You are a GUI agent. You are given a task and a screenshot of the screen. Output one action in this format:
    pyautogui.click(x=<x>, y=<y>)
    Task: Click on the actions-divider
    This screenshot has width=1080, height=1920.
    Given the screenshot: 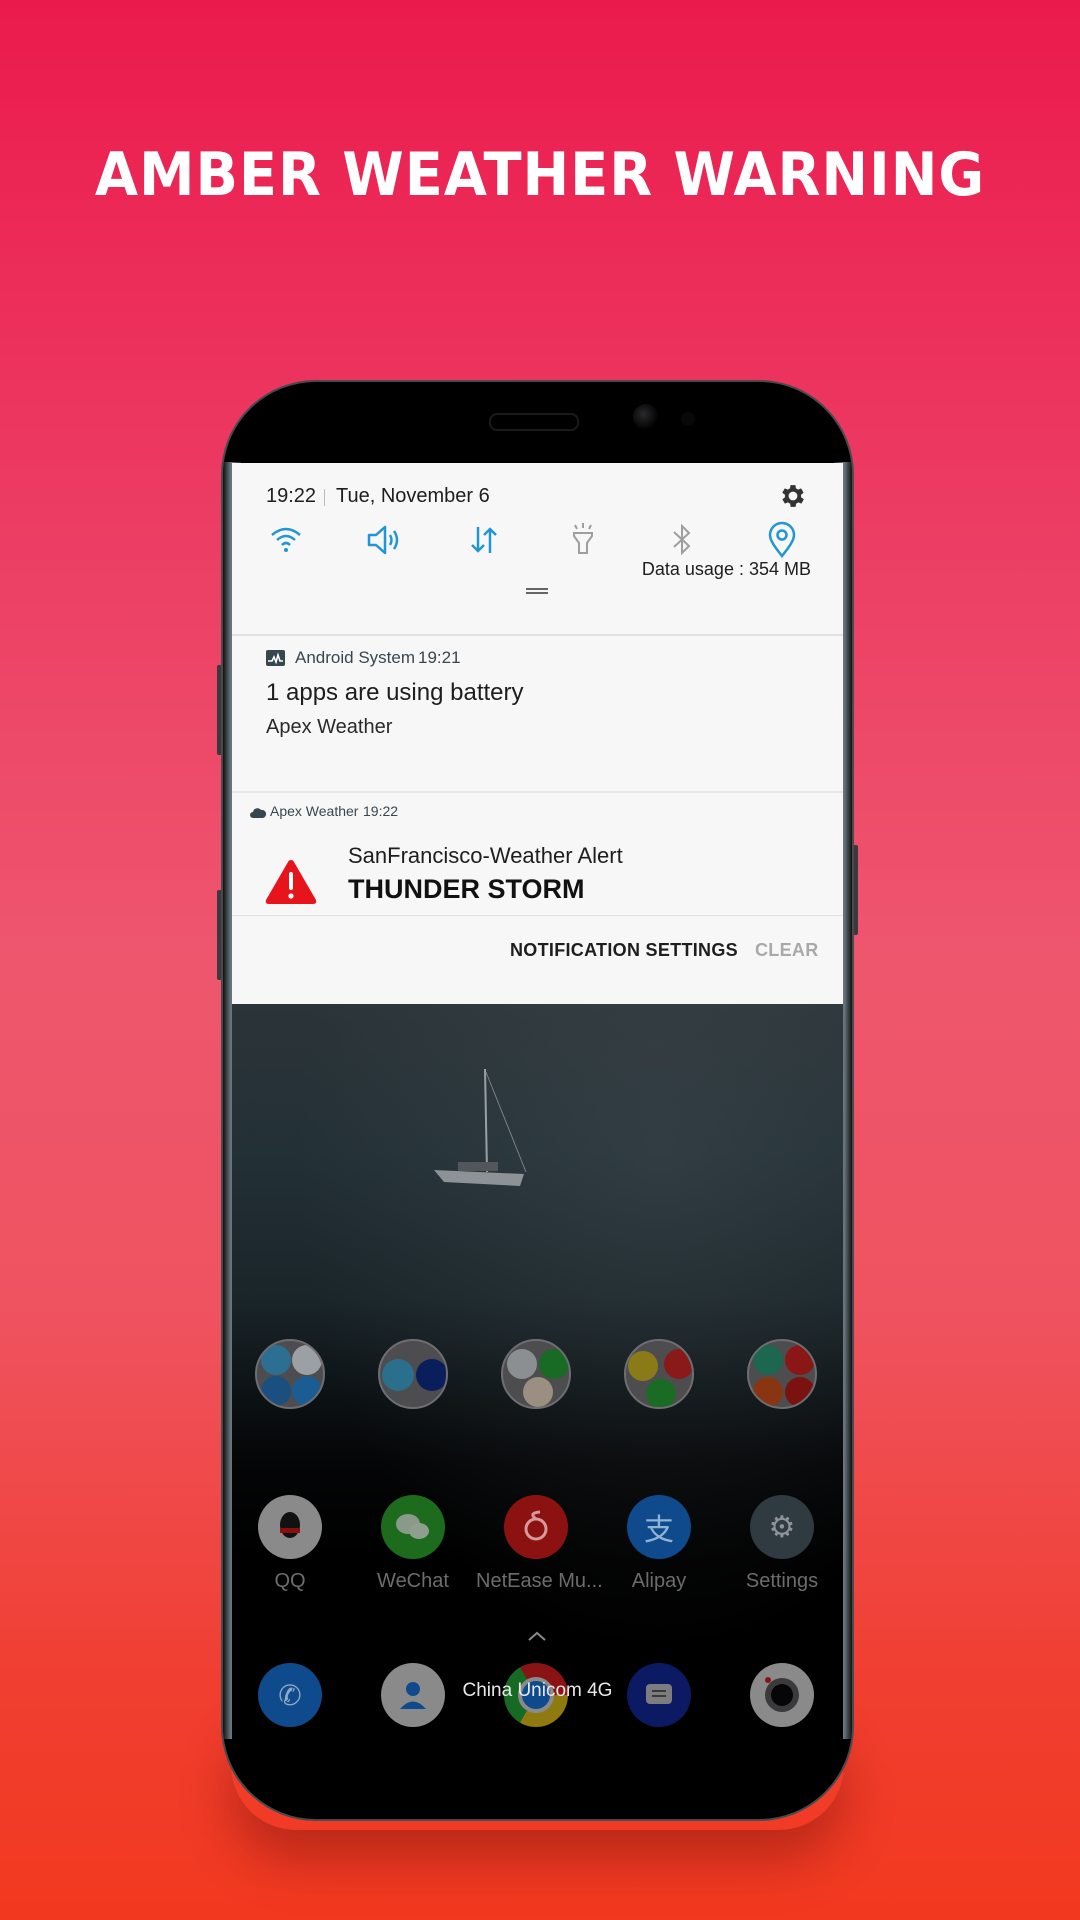 What is the action you would take?
    pyautogui.click(x=537, y=915)
    